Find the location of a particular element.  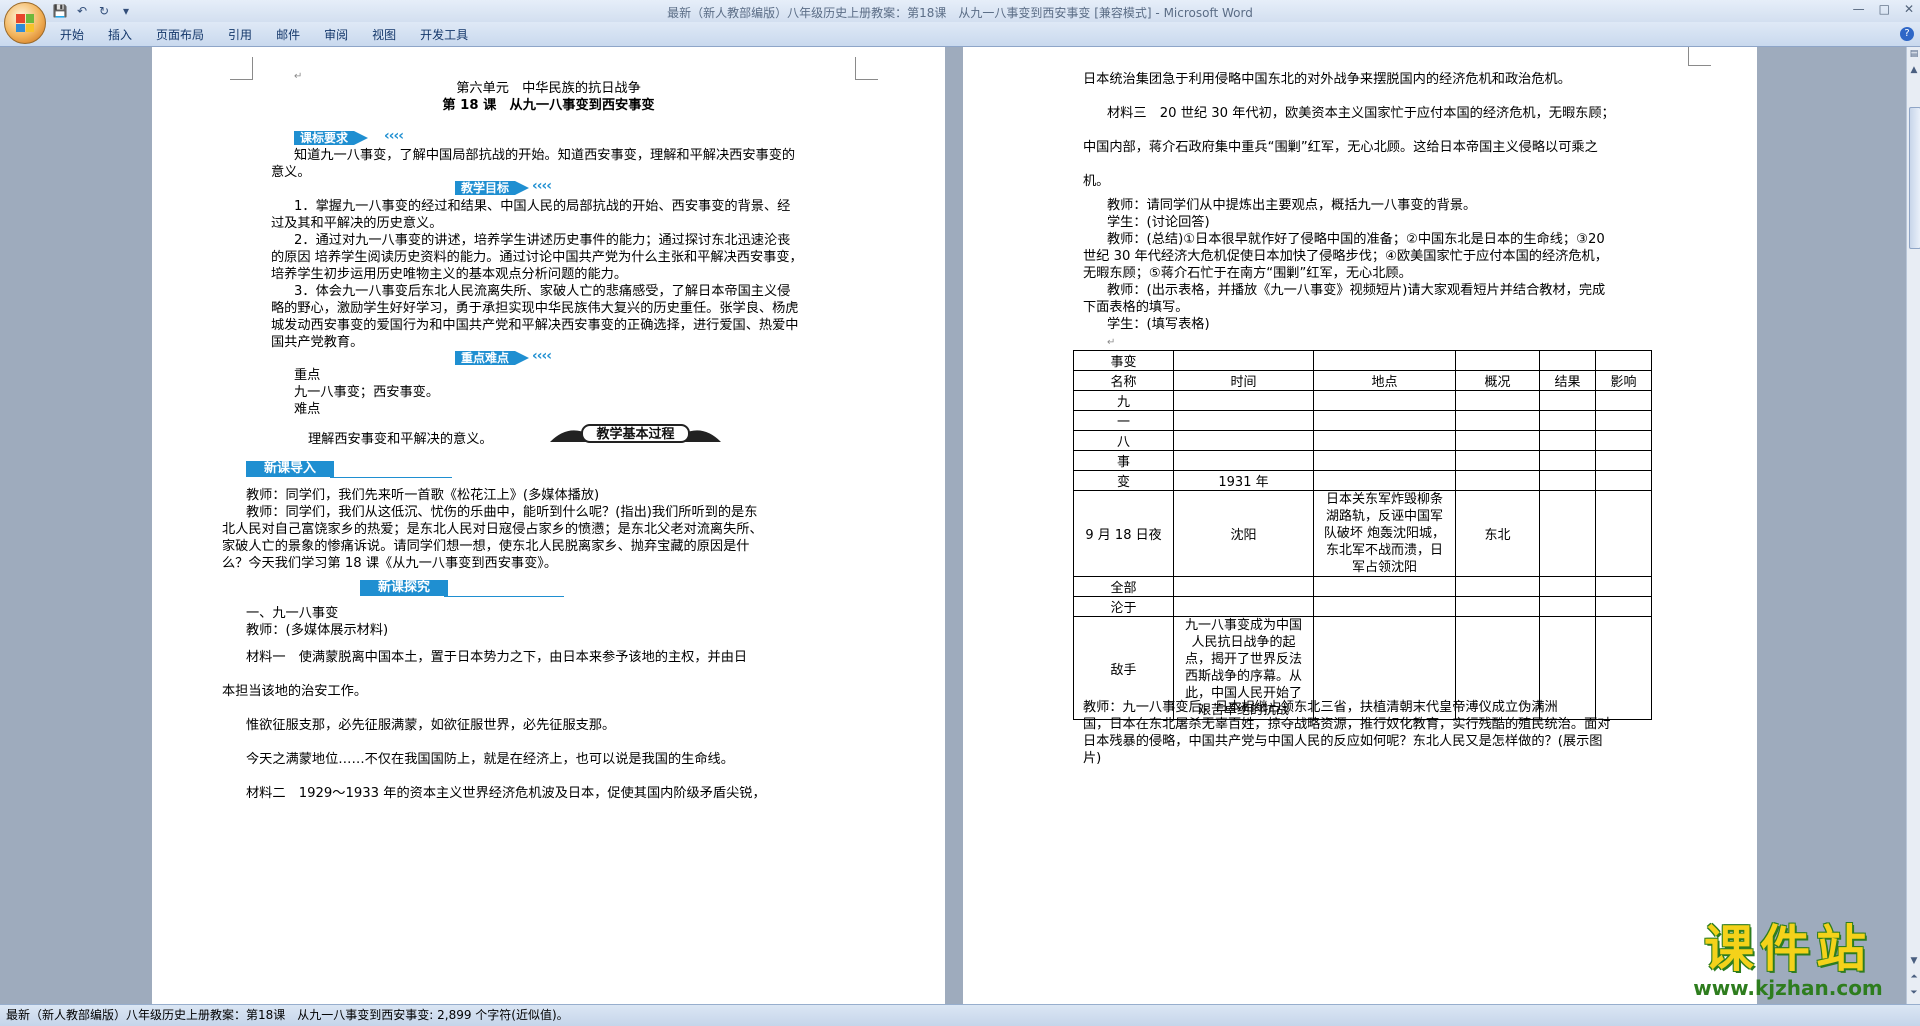

paragraph: 材料一 使满蒙脱离中国本土，置于日本势力之下，由日本来参予该地的主权，并由日 is located at coordinates (497, 657).